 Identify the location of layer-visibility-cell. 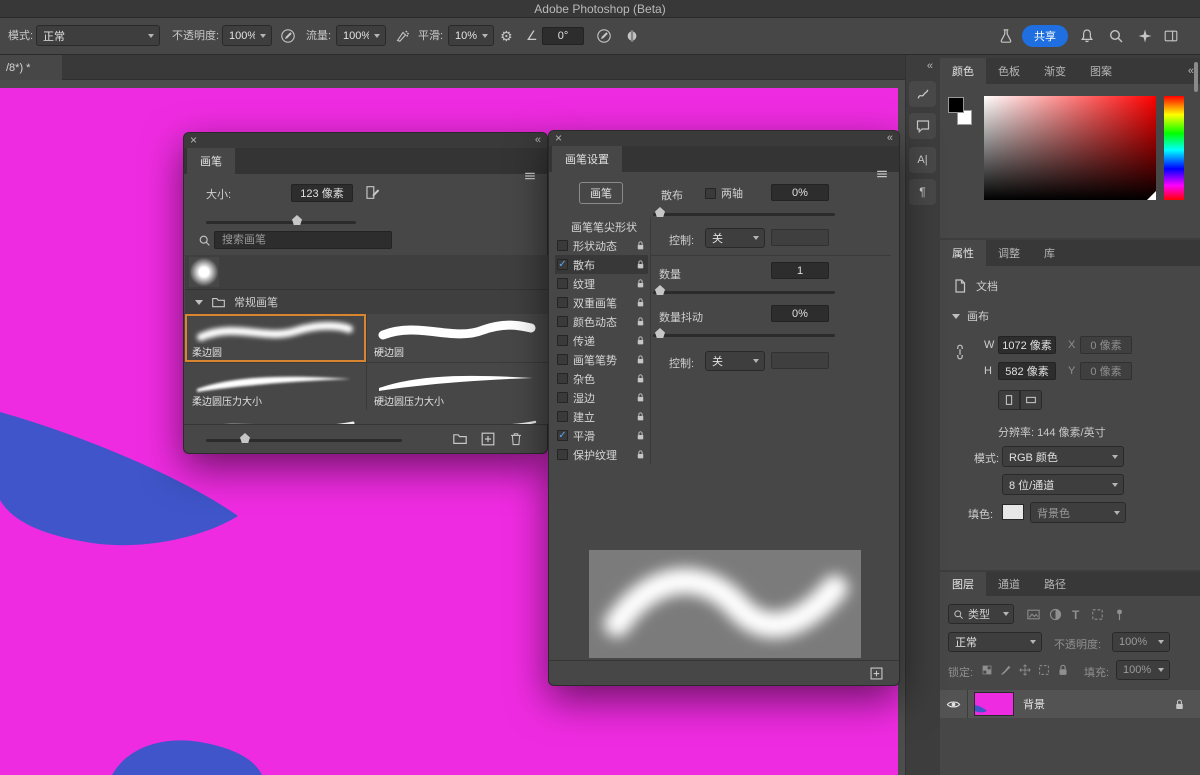
(954, 704).